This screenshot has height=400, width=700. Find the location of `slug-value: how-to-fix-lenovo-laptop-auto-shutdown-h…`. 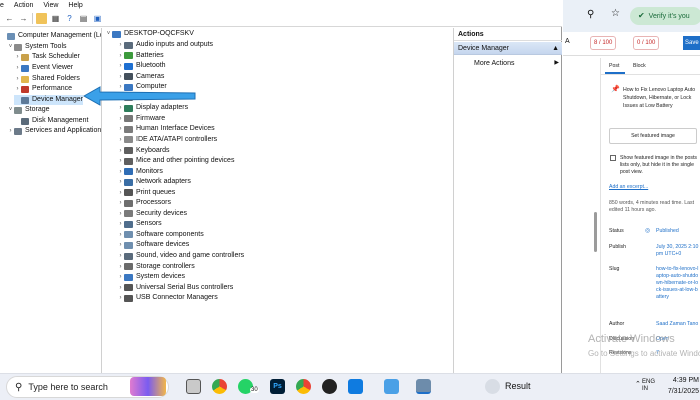

slug-value: how-to-fix-lenovo-laptop-auto-shutdown-h… is located at coordinates (678, 283).